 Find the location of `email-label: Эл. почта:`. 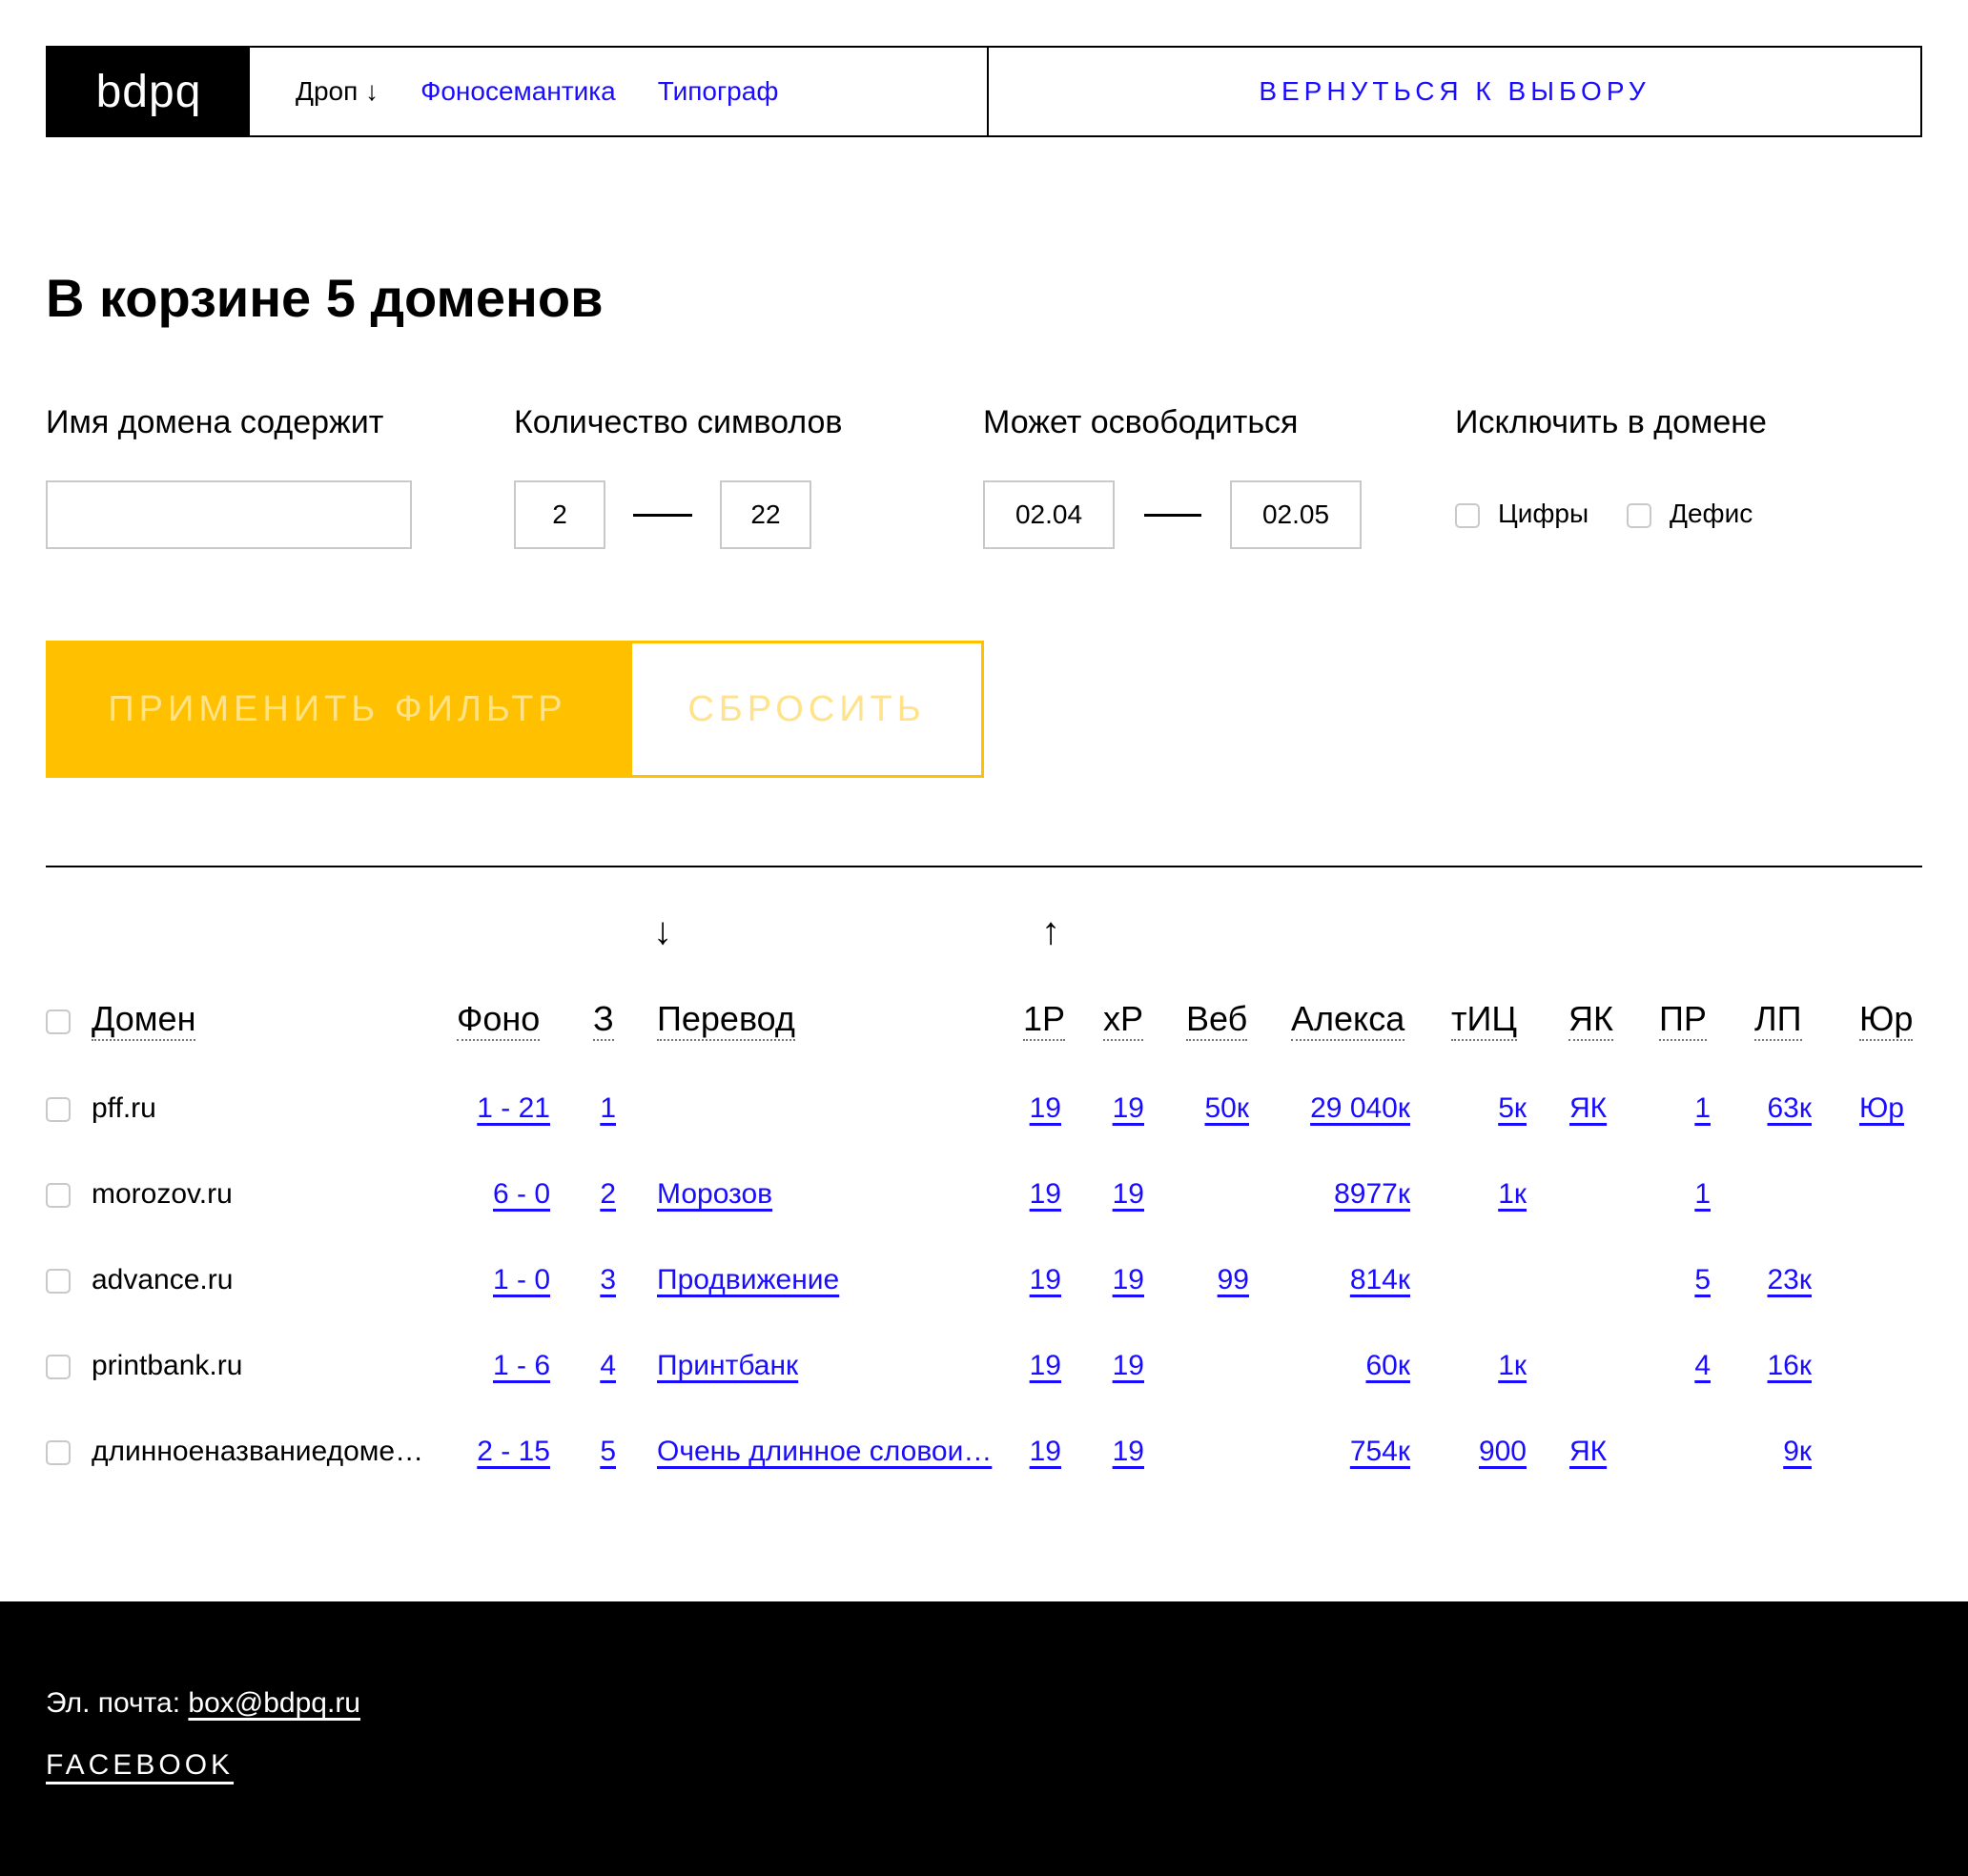

email-label: Эл. почта: is located at coordinates (114, 1703).